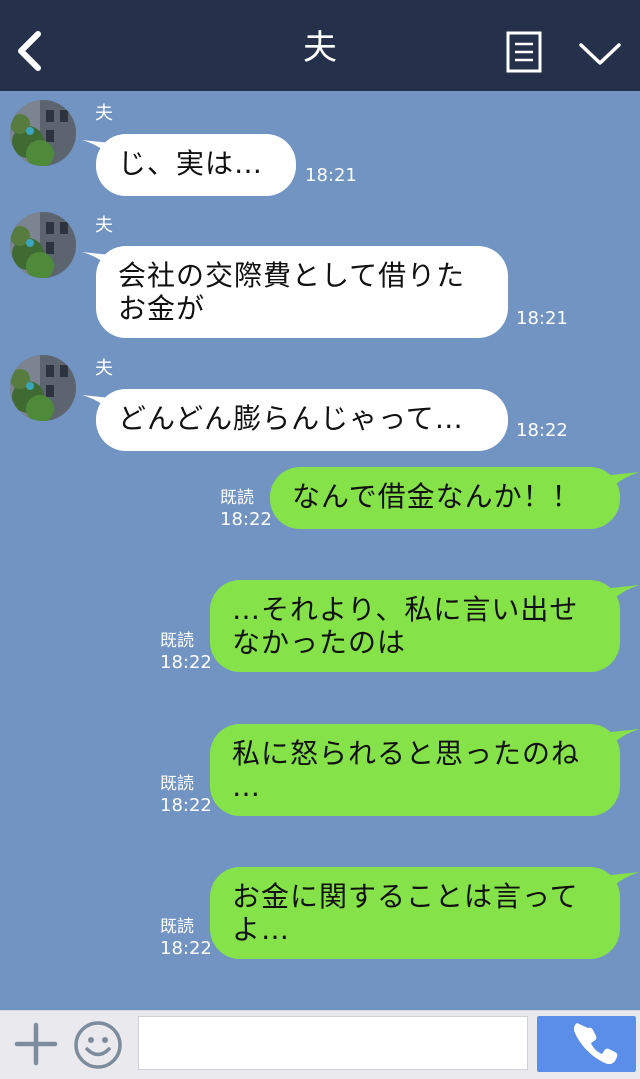  What do you see at coordinates (524, 52) in the screenshot?
I see `menu-list-icon` at bounding box center [524, 52].